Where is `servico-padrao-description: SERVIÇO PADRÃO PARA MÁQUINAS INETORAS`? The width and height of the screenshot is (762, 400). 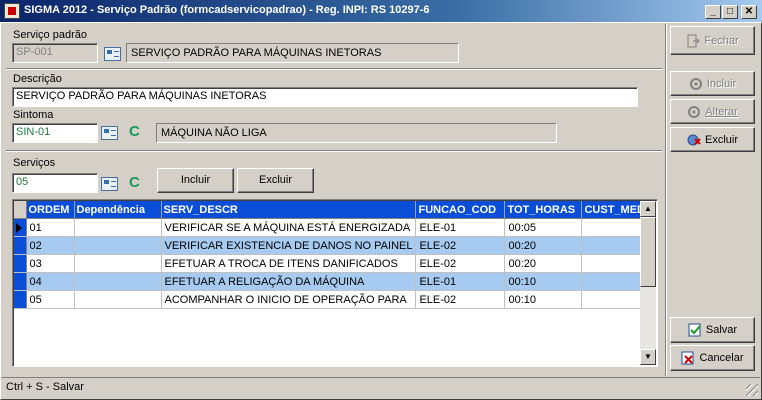 servico-padrao-description: SERVIÇO PADRÃO PARA MÁQUINAS INETORAS is located at coordinates (292, 53).